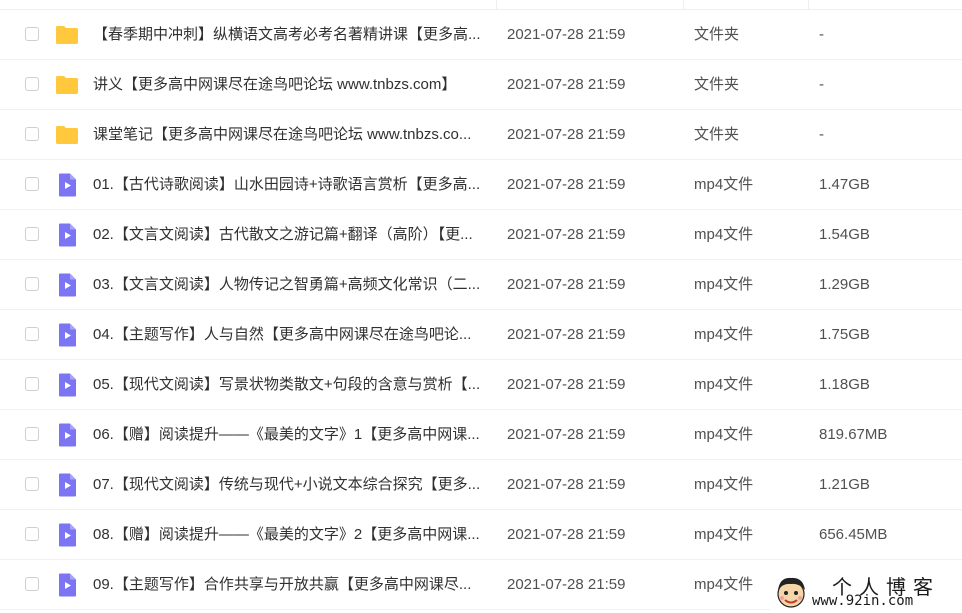  What do you see at coordinates (844, 284) in the screenshot?
I see `file-size: 1.29GB` at bounding box center [844, 284].